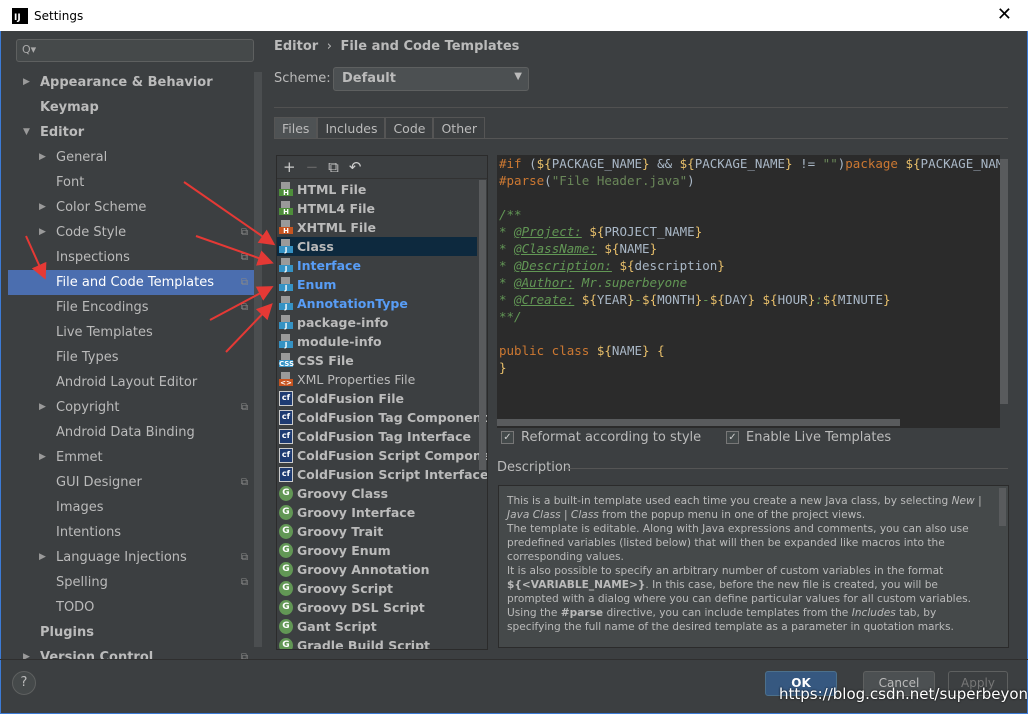 This screenshot has height=714, width=1028. I want to click on template-item: G Groovy Script, so click(377, 588).